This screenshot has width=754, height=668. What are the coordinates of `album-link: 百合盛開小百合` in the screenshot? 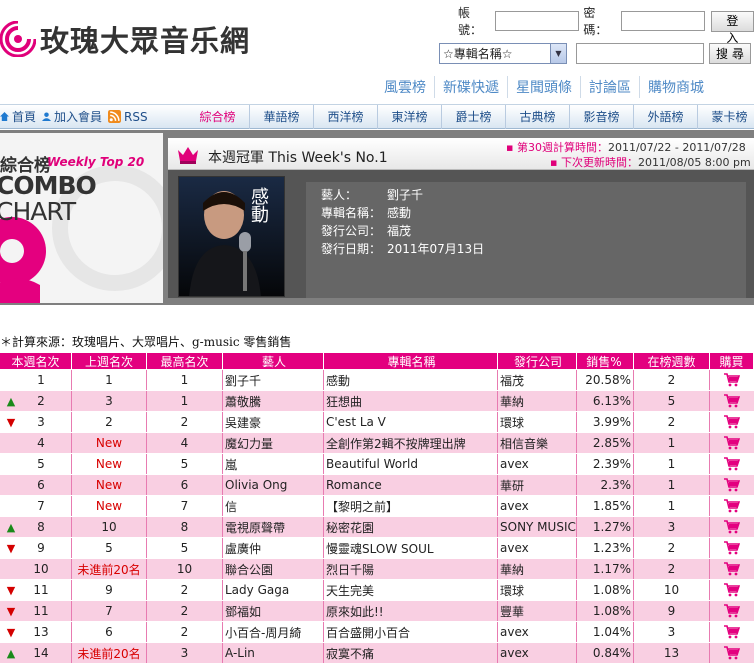 It's located at (411, 632).